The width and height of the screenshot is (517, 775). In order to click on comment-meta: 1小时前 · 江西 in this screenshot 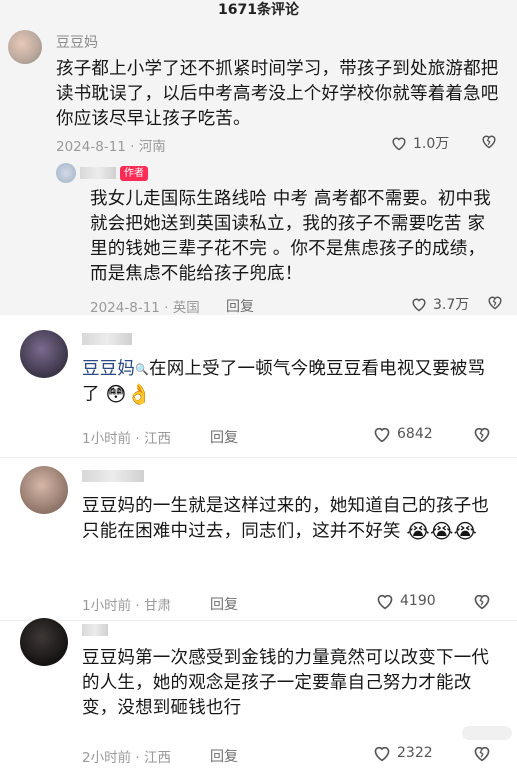, I will do `click(126, 437)`.